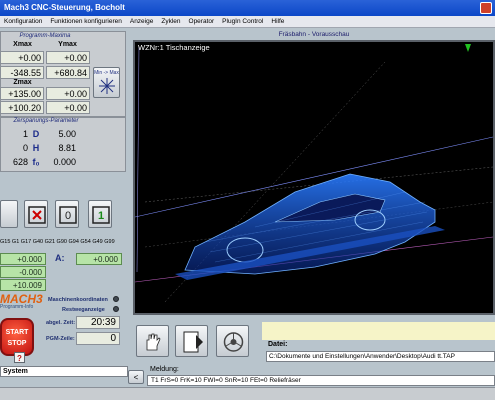 This screenshot has height=400, width=495. I want to click on zmax2-value: +0.00, so click(68, 93).